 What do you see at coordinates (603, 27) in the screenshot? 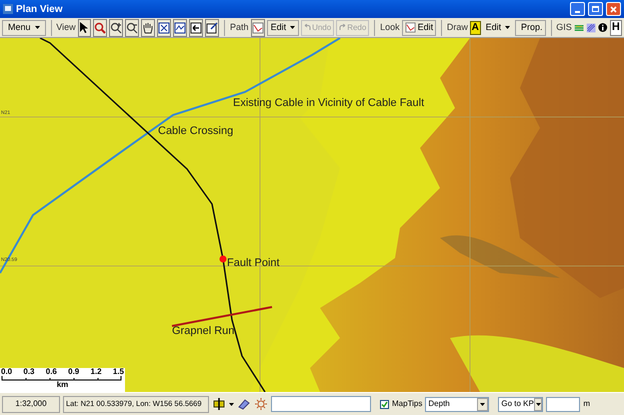
I see `info-icon` at bounding box center [603, 27].